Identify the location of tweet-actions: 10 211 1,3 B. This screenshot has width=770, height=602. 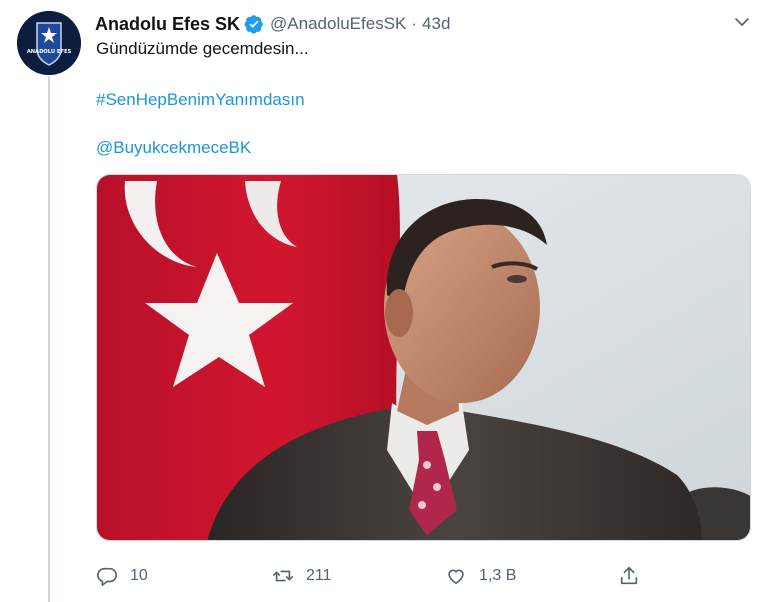
(376, 576).